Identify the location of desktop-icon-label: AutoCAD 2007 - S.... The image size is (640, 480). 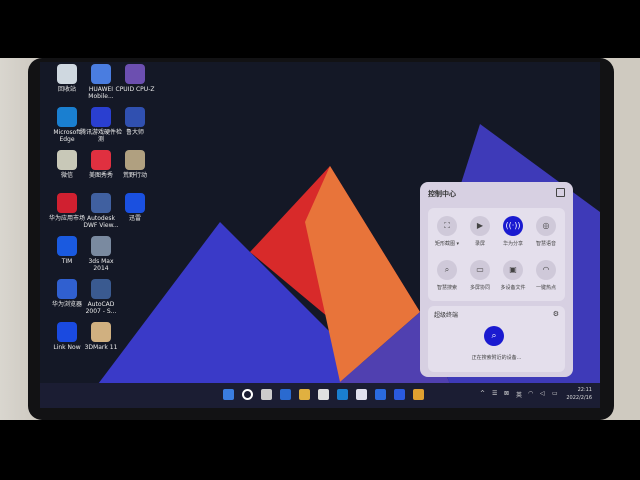
(101, 308).